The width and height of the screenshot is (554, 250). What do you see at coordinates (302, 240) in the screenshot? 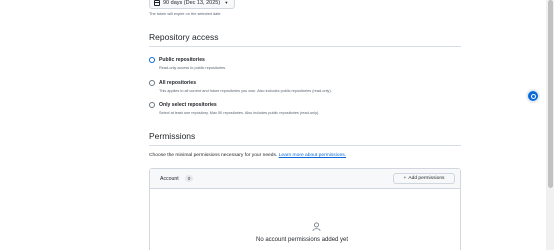
I see `empty-permissions-message: No account permissions added yet` at bounding box center [302, 240].